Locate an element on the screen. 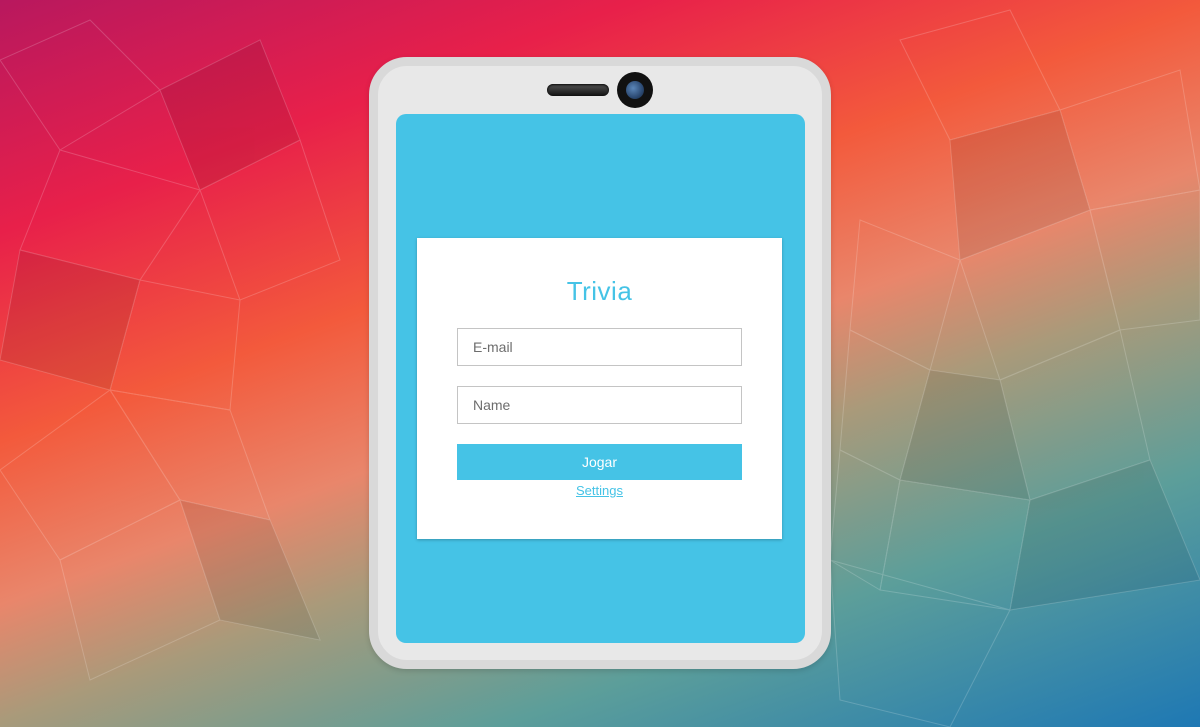 This screenshot has width=1200, height=727. camera-lens is located at coordinates (635, 90).